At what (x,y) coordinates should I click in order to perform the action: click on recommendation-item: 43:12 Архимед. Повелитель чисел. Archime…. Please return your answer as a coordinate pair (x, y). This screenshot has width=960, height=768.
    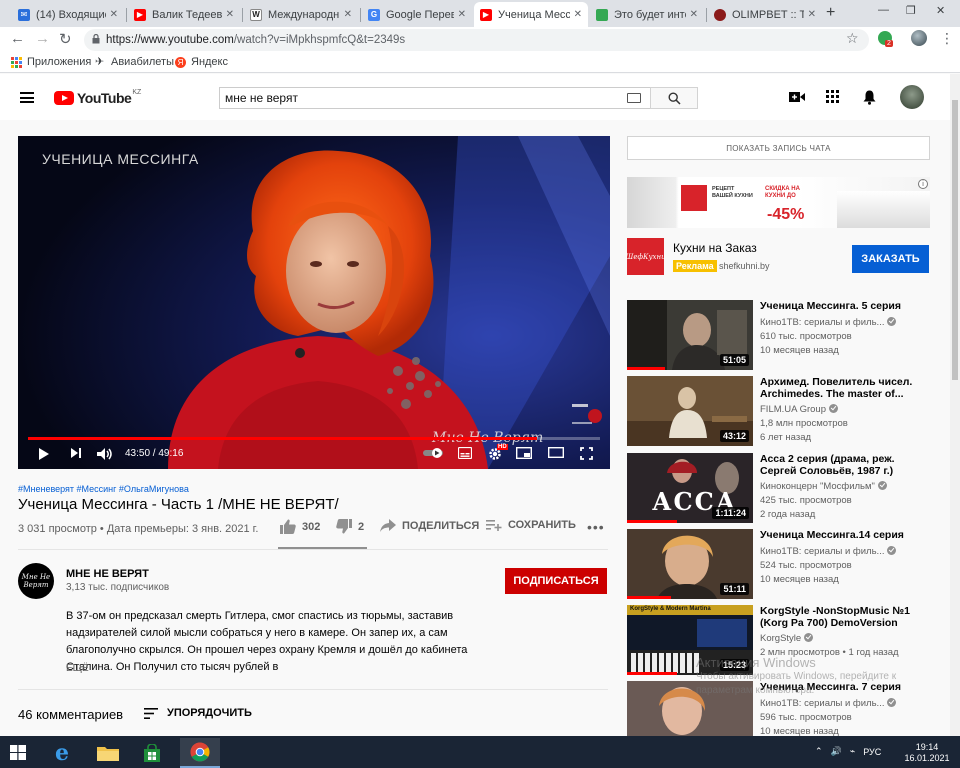
    Looking at the image, I should click on (778, 411).